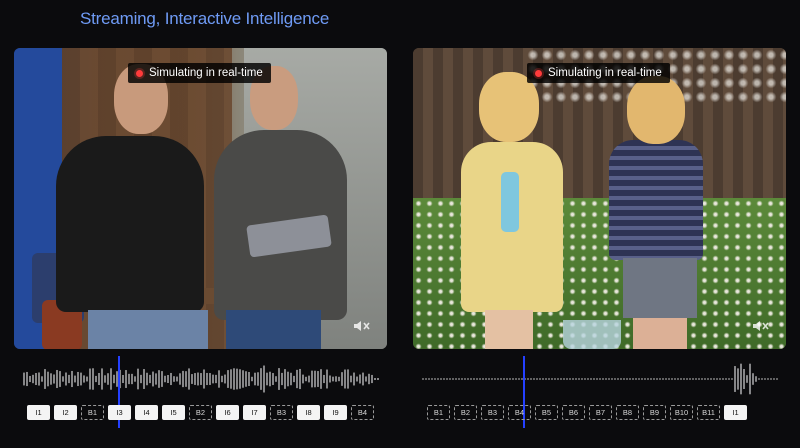 This screenshot has height=448, width=800. I want to click on segment-chip: I7, so click(254, 412).